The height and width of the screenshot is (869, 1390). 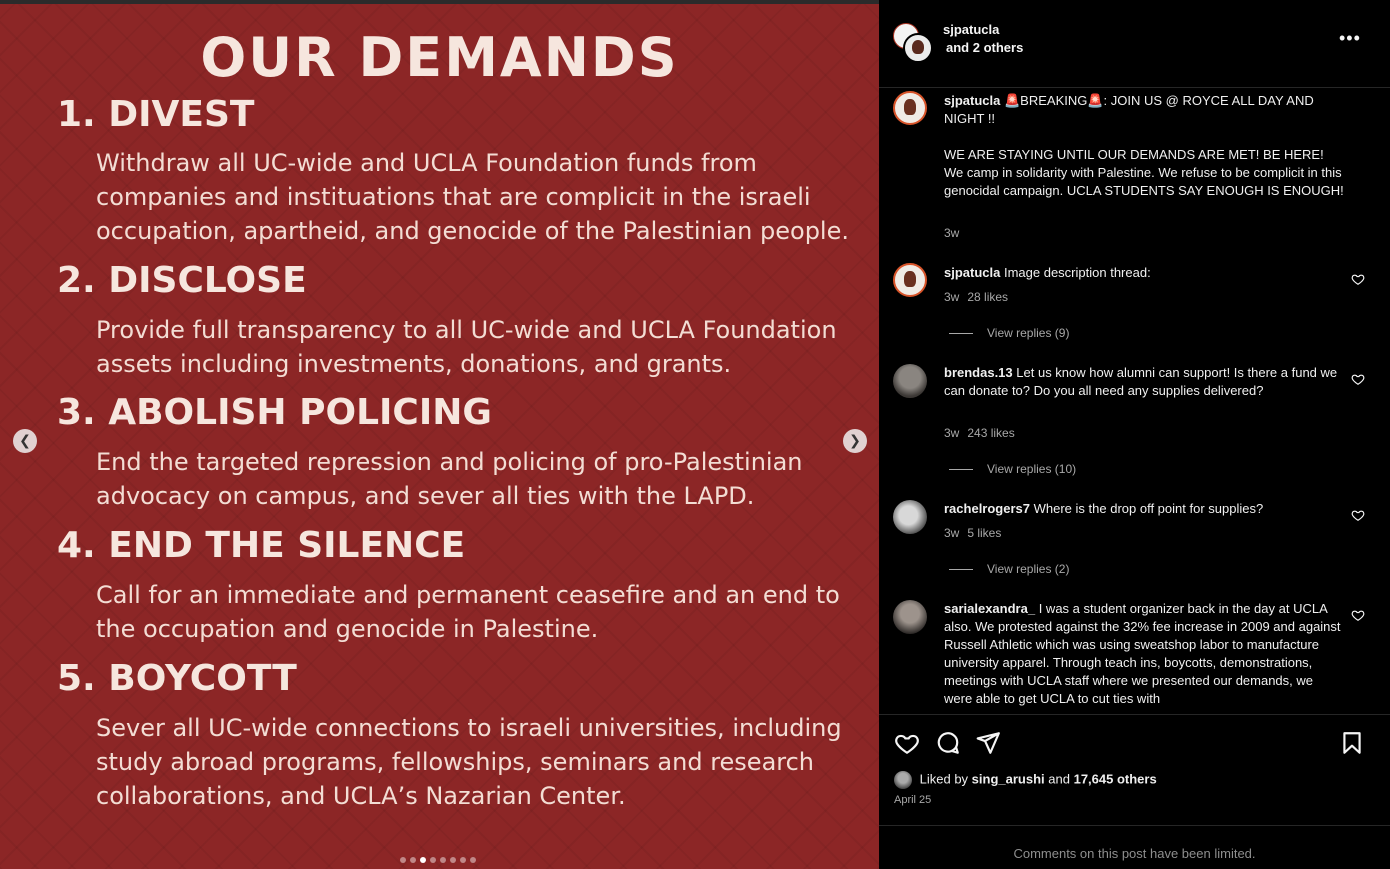 What do you see at coordinates (1134, 853) in the screenshot?
I see `comments-limited-notice: Comments on this post have been limited.` at bounding box center [1134, 853].